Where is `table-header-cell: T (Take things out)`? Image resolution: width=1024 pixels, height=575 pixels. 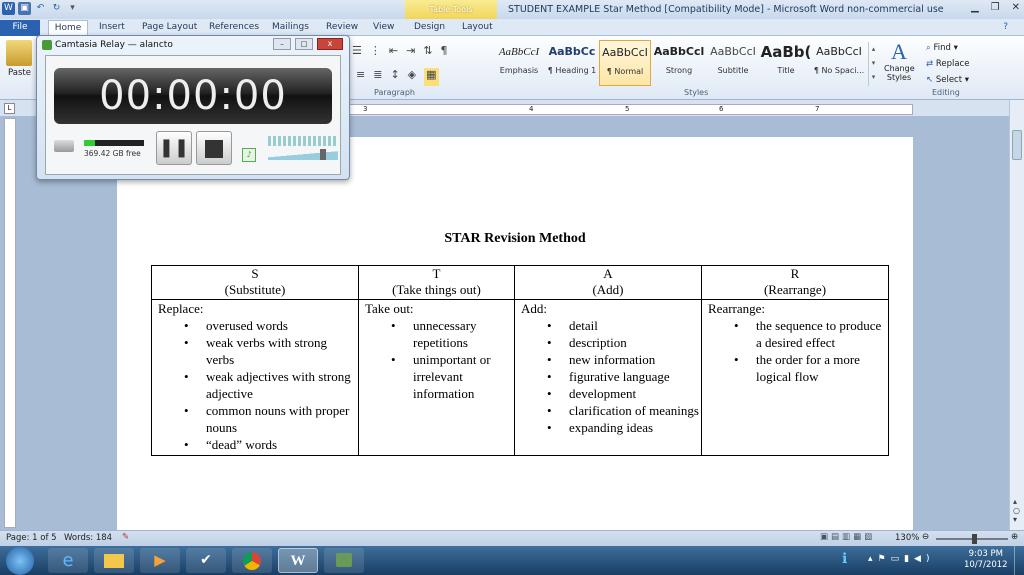
table-header-cell: T (Take things out) is located at coordinates (436, 282).